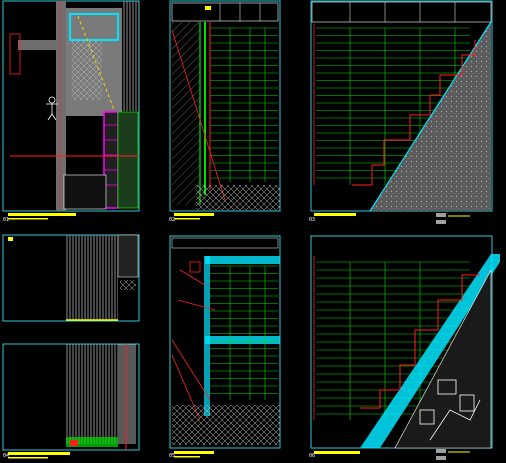 This screenshot has height=463, width=506. What do you see at coordinates (312, 456) in the screenshot?
I see `panel-number-6: 06` at bounding box center [312, 456].